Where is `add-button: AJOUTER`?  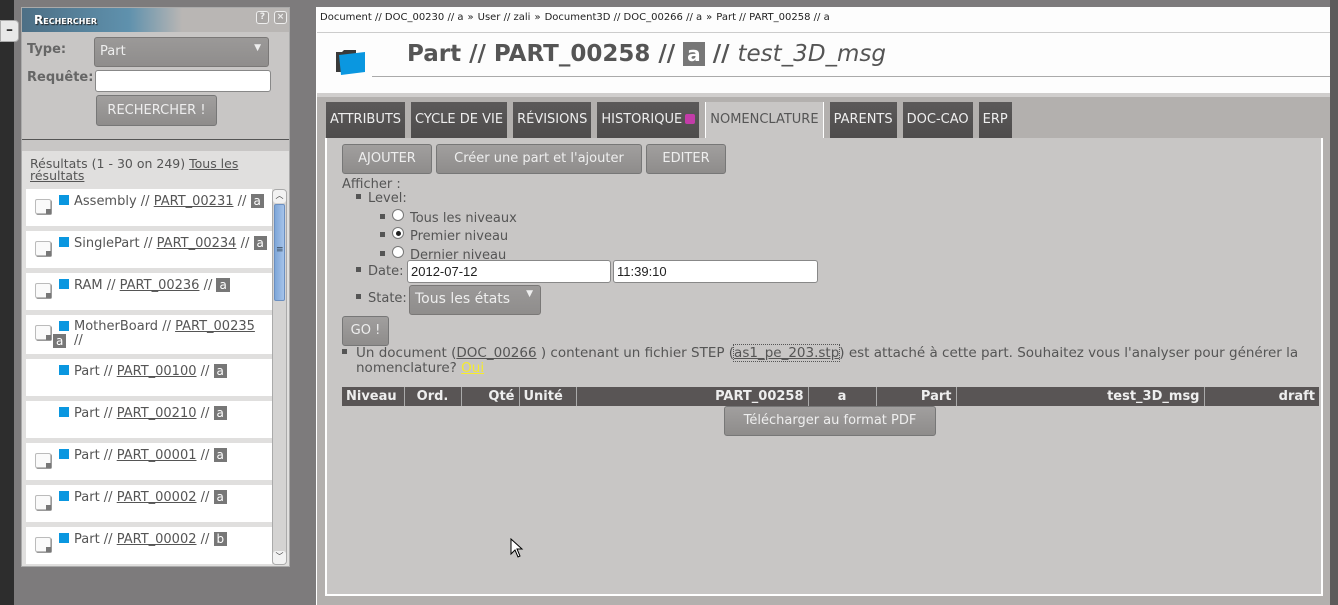 add-button: AJOUTER is located at coordinates (387, 159).